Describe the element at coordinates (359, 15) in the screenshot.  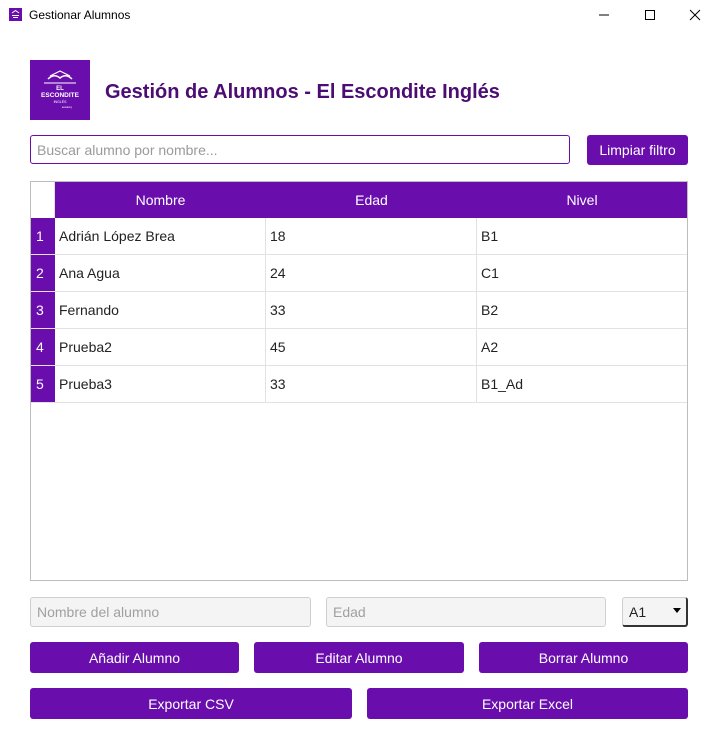
I see `title-bar: Gestionar Alumnos` at that location.